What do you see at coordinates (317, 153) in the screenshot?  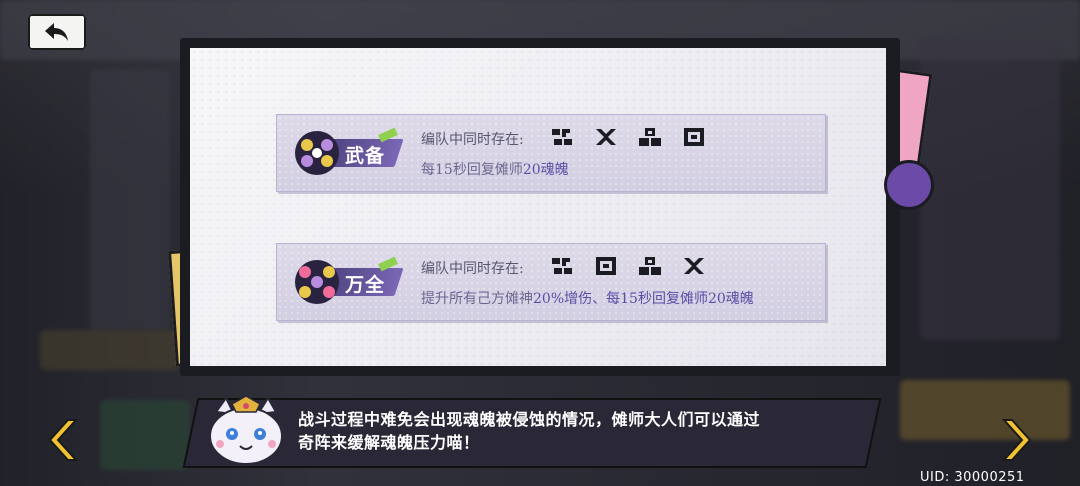 I see `wubei-emblem-icon` at bounding box center [317, 153].